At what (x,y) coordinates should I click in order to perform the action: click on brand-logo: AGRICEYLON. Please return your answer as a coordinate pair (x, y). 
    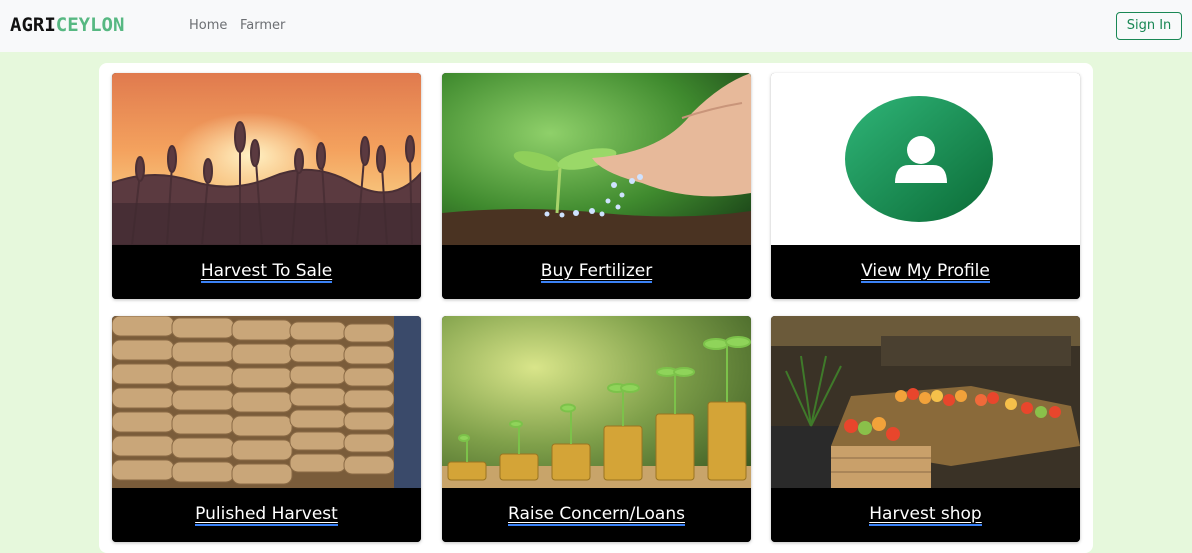
    Looking at the image, I should click on (67, 25).